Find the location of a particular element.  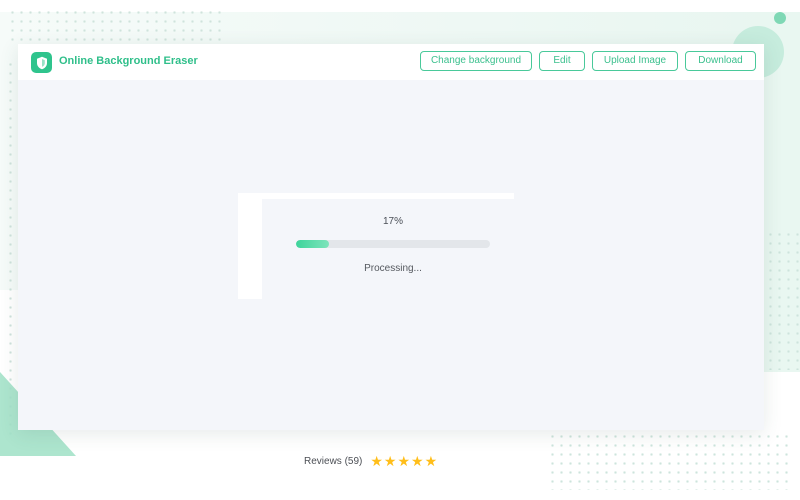

upload-image-button: Upload Image is located at coordinates (635, 61).